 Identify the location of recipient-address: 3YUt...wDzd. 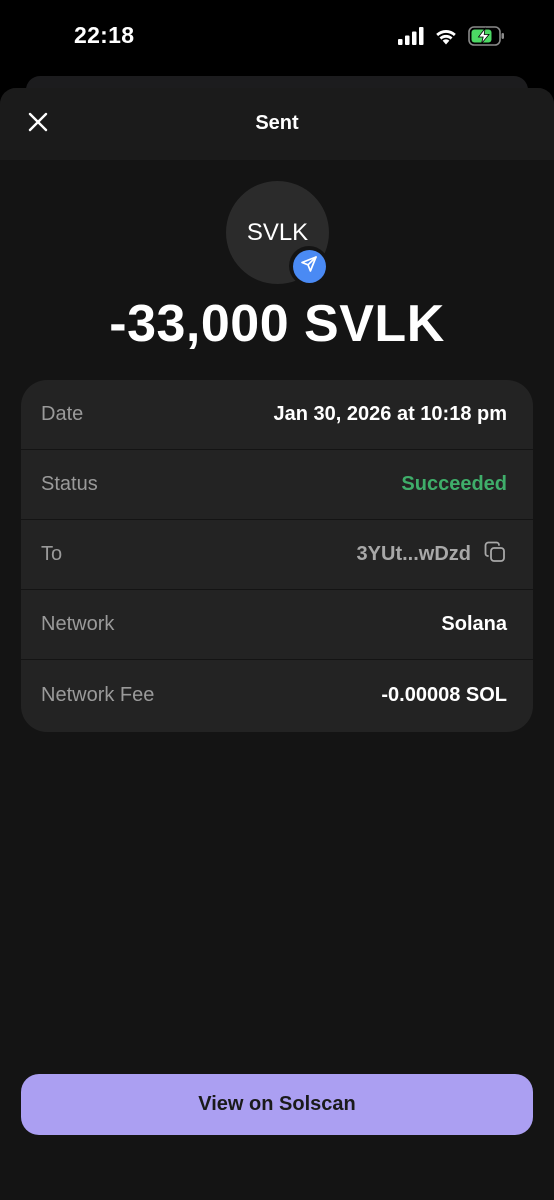
(413, 554).